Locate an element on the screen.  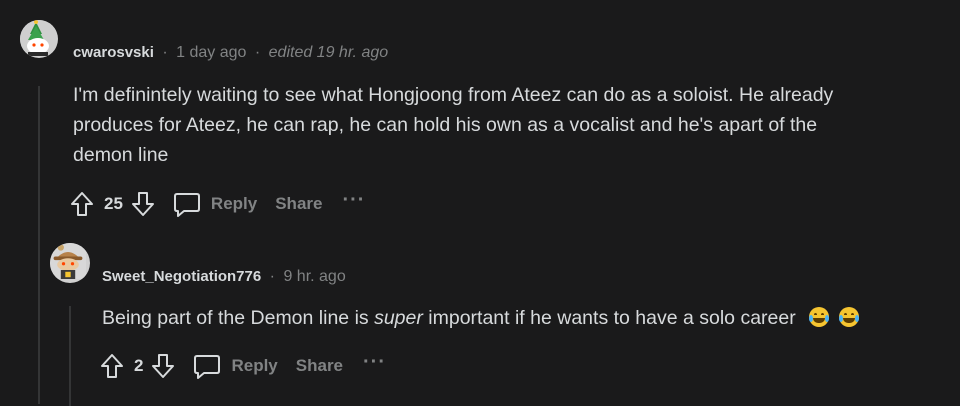
comment-meta: Sweet_Negotiation776 · 9 hr. ago is located at coordinates (224, 277).